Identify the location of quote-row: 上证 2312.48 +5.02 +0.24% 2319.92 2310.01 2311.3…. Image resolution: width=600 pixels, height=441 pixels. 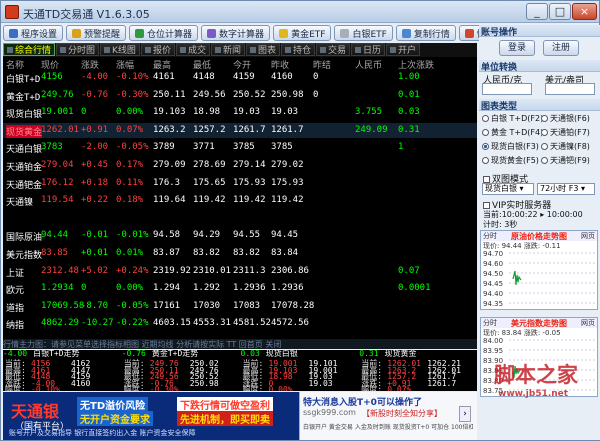
(240, 271).